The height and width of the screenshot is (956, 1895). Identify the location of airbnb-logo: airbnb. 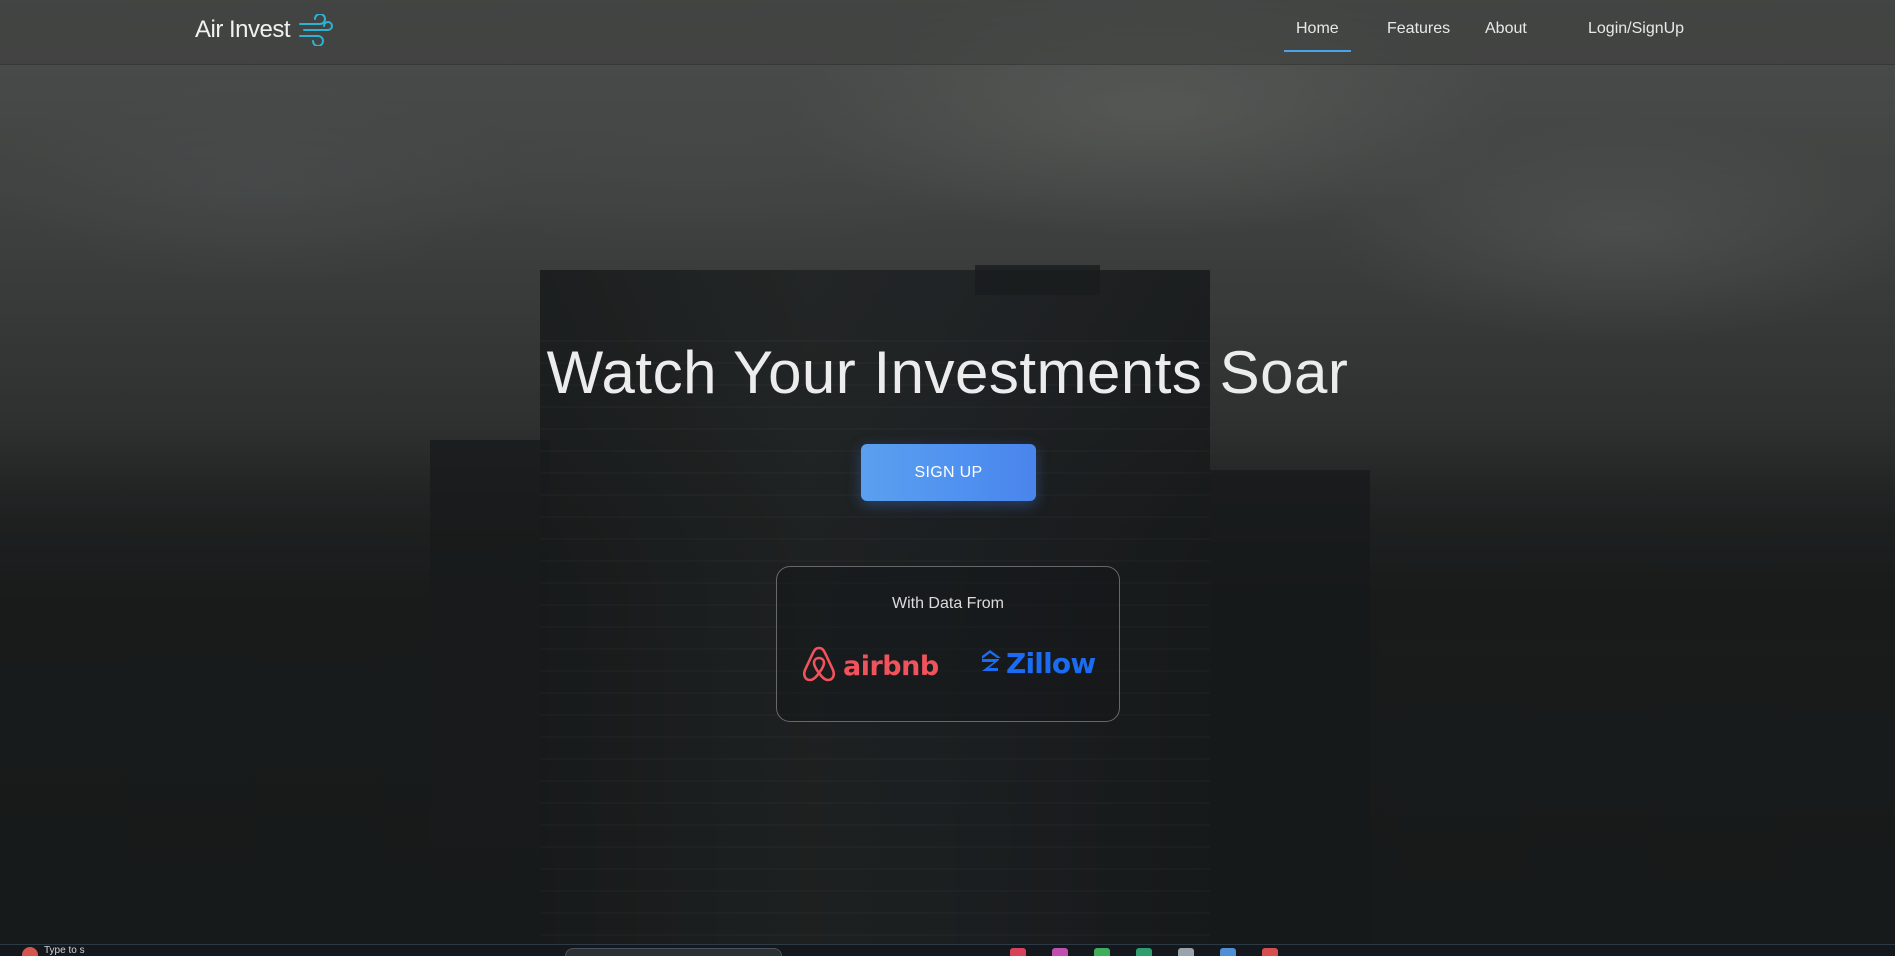
(870, 666).